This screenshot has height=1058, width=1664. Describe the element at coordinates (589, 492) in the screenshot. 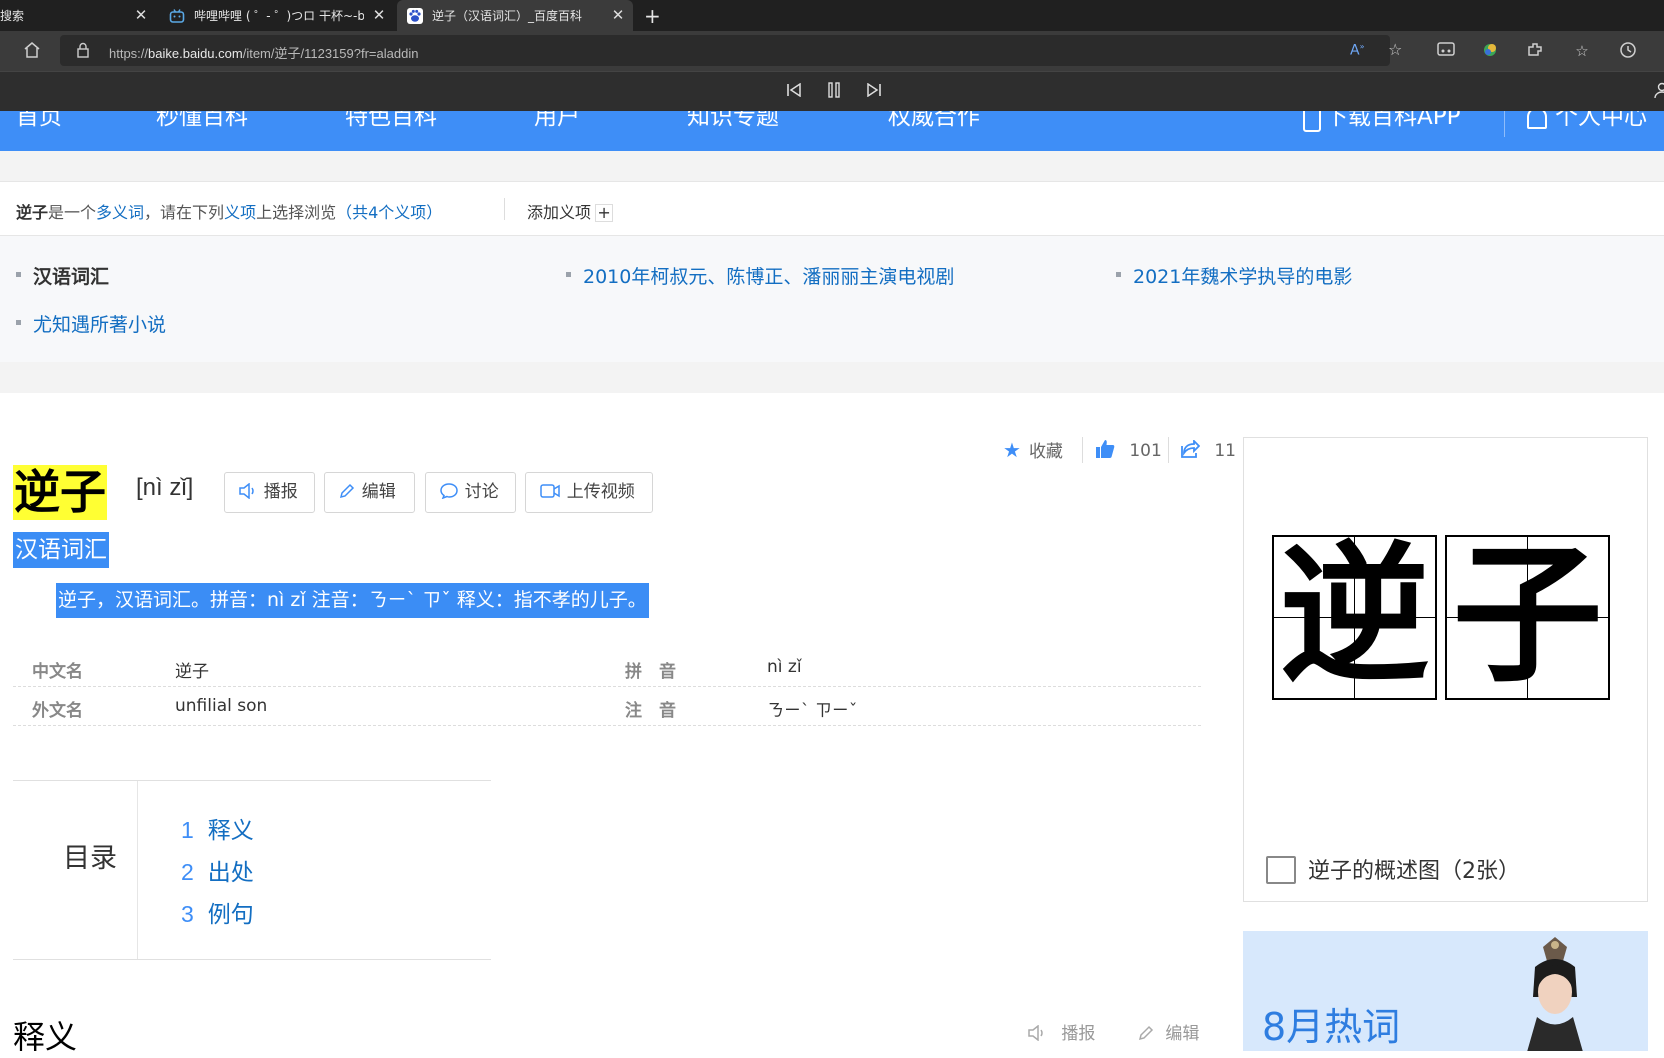

I see `upload-video-button: 上传视频` at that location.